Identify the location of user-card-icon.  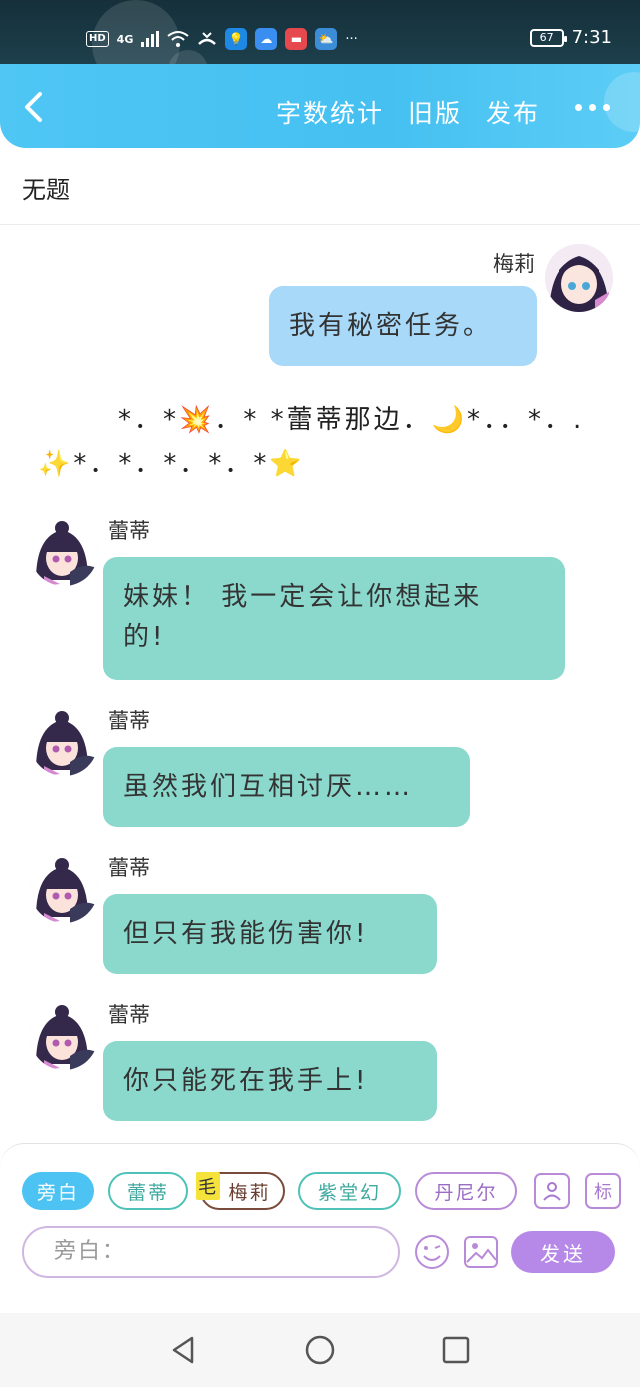
(552, 1191).